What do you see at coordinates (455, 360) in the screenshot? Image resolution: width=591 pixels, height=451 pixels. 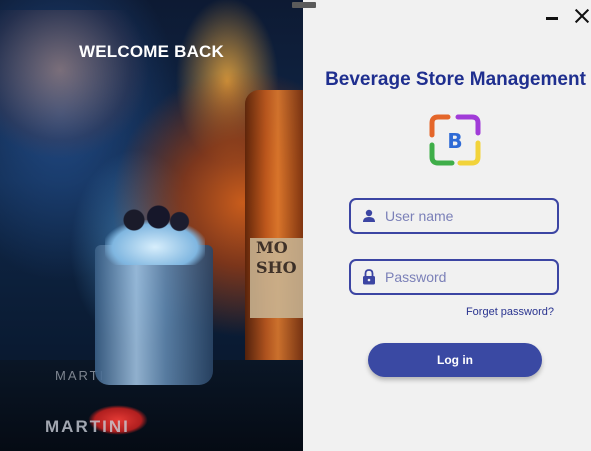 I see `login-button: Log in` at bounding box center [455, 360].